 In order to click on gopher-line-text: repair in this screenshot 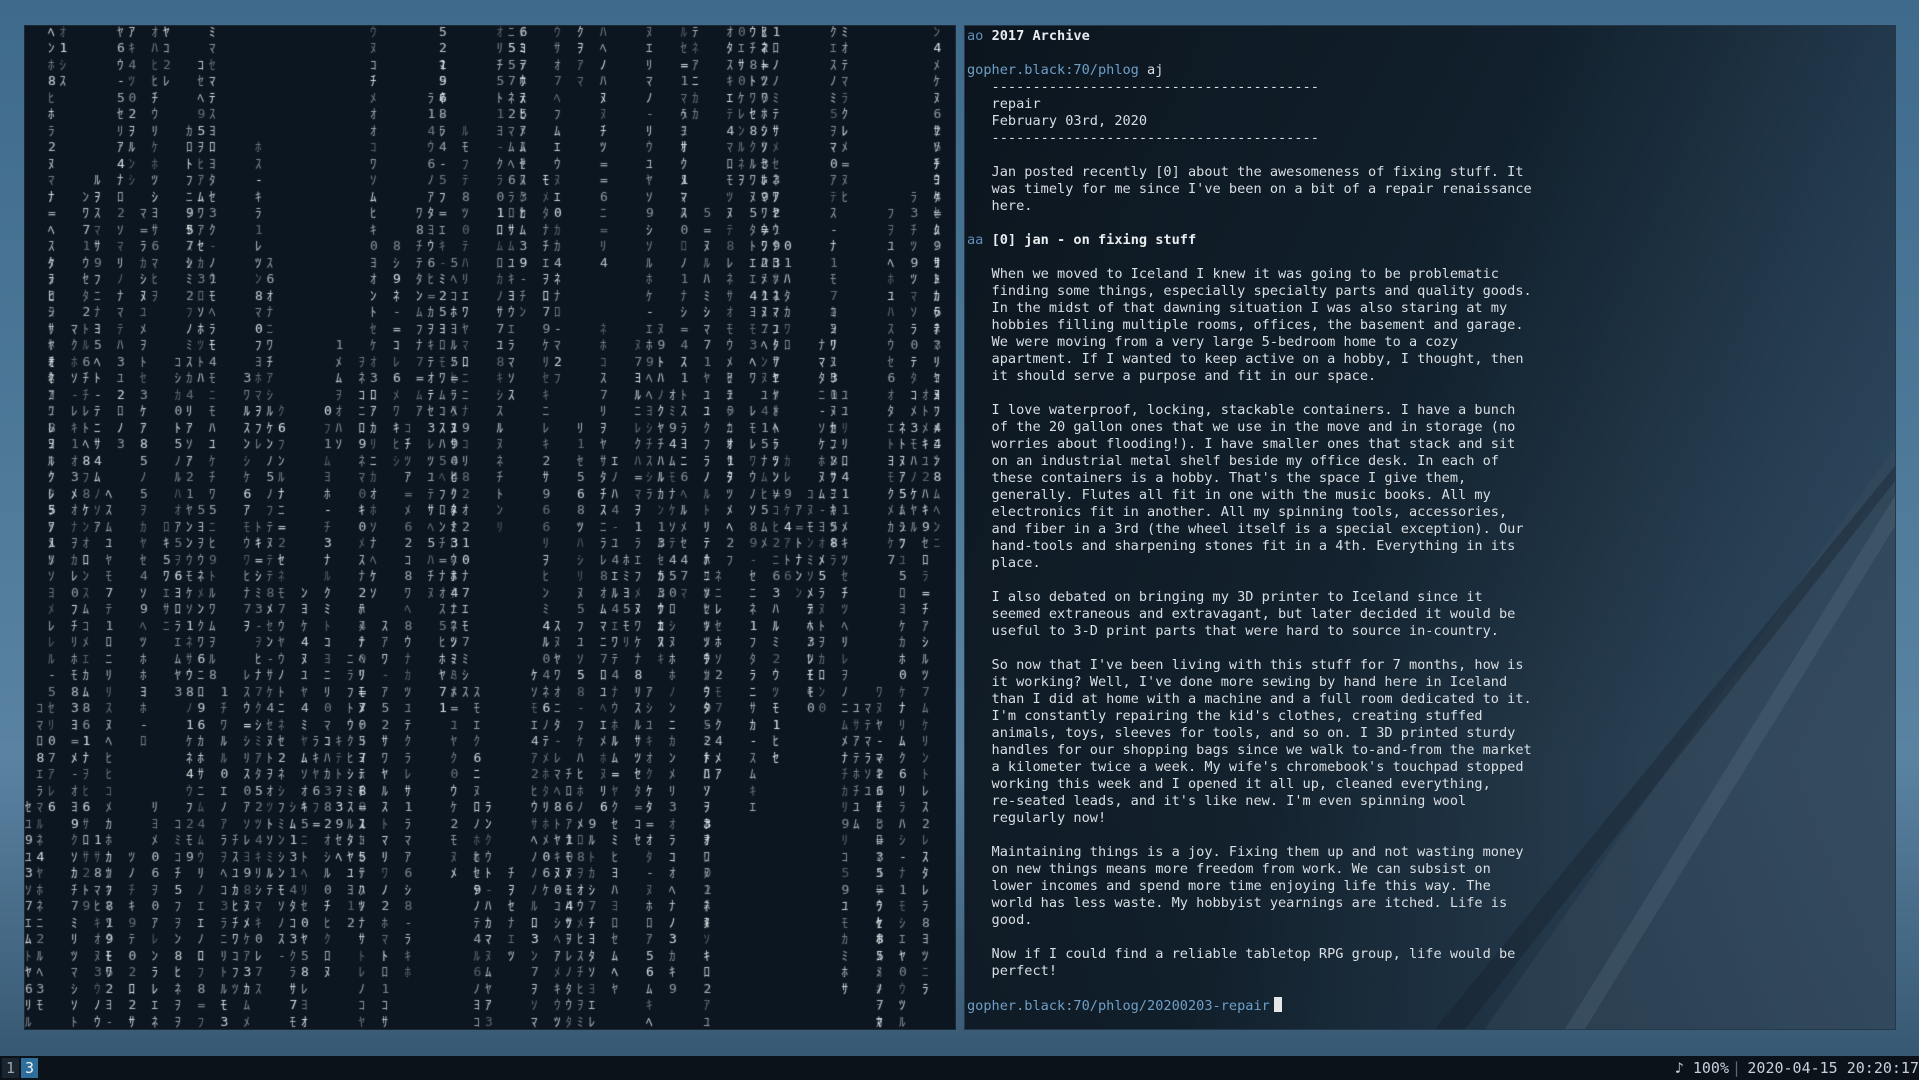, I will do `click(1004, 104)`.